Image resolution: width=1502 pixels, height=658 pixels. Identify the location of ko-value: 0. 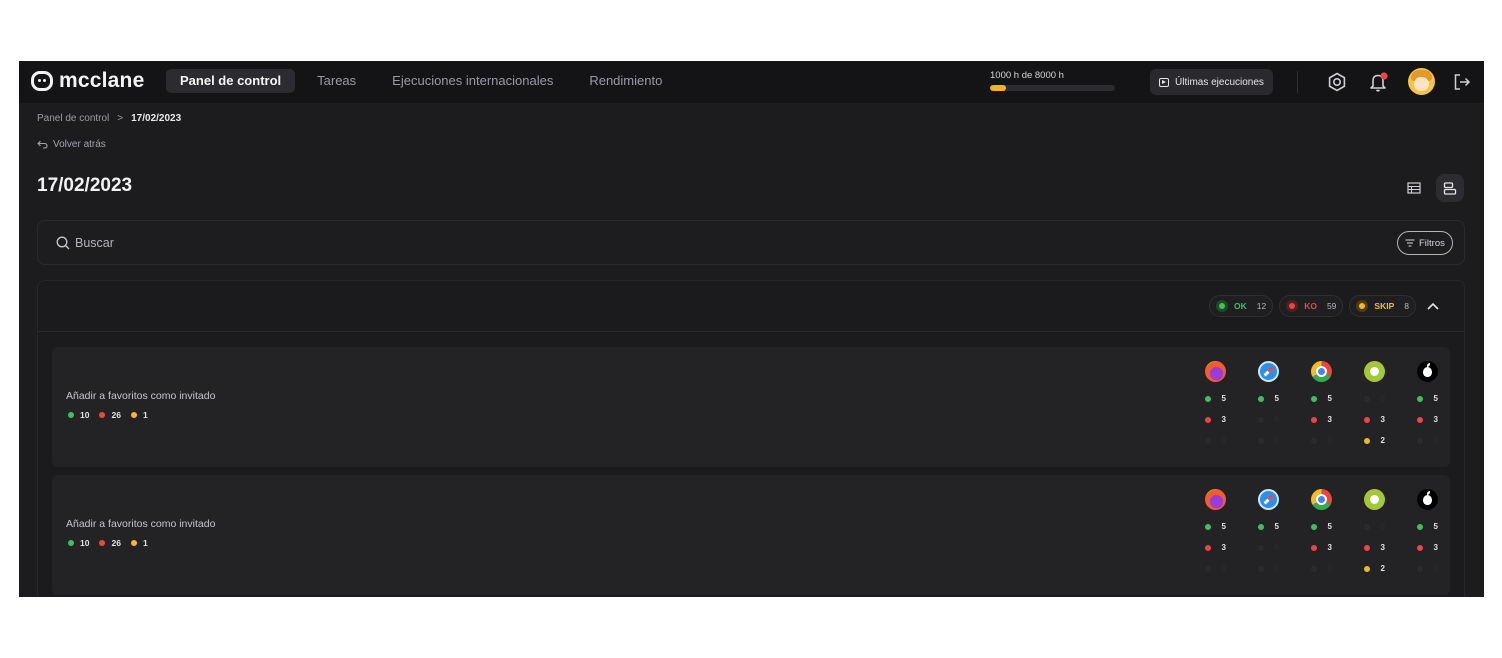
(1276, 419).